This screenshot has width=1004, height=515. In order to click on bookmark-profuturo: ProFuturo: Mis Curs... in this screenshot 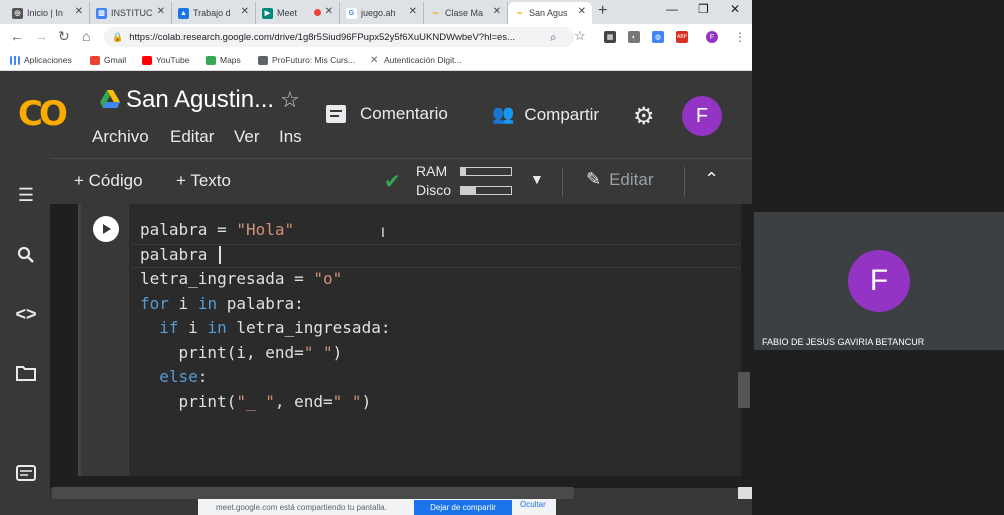, I will do `click(306, 60)`.